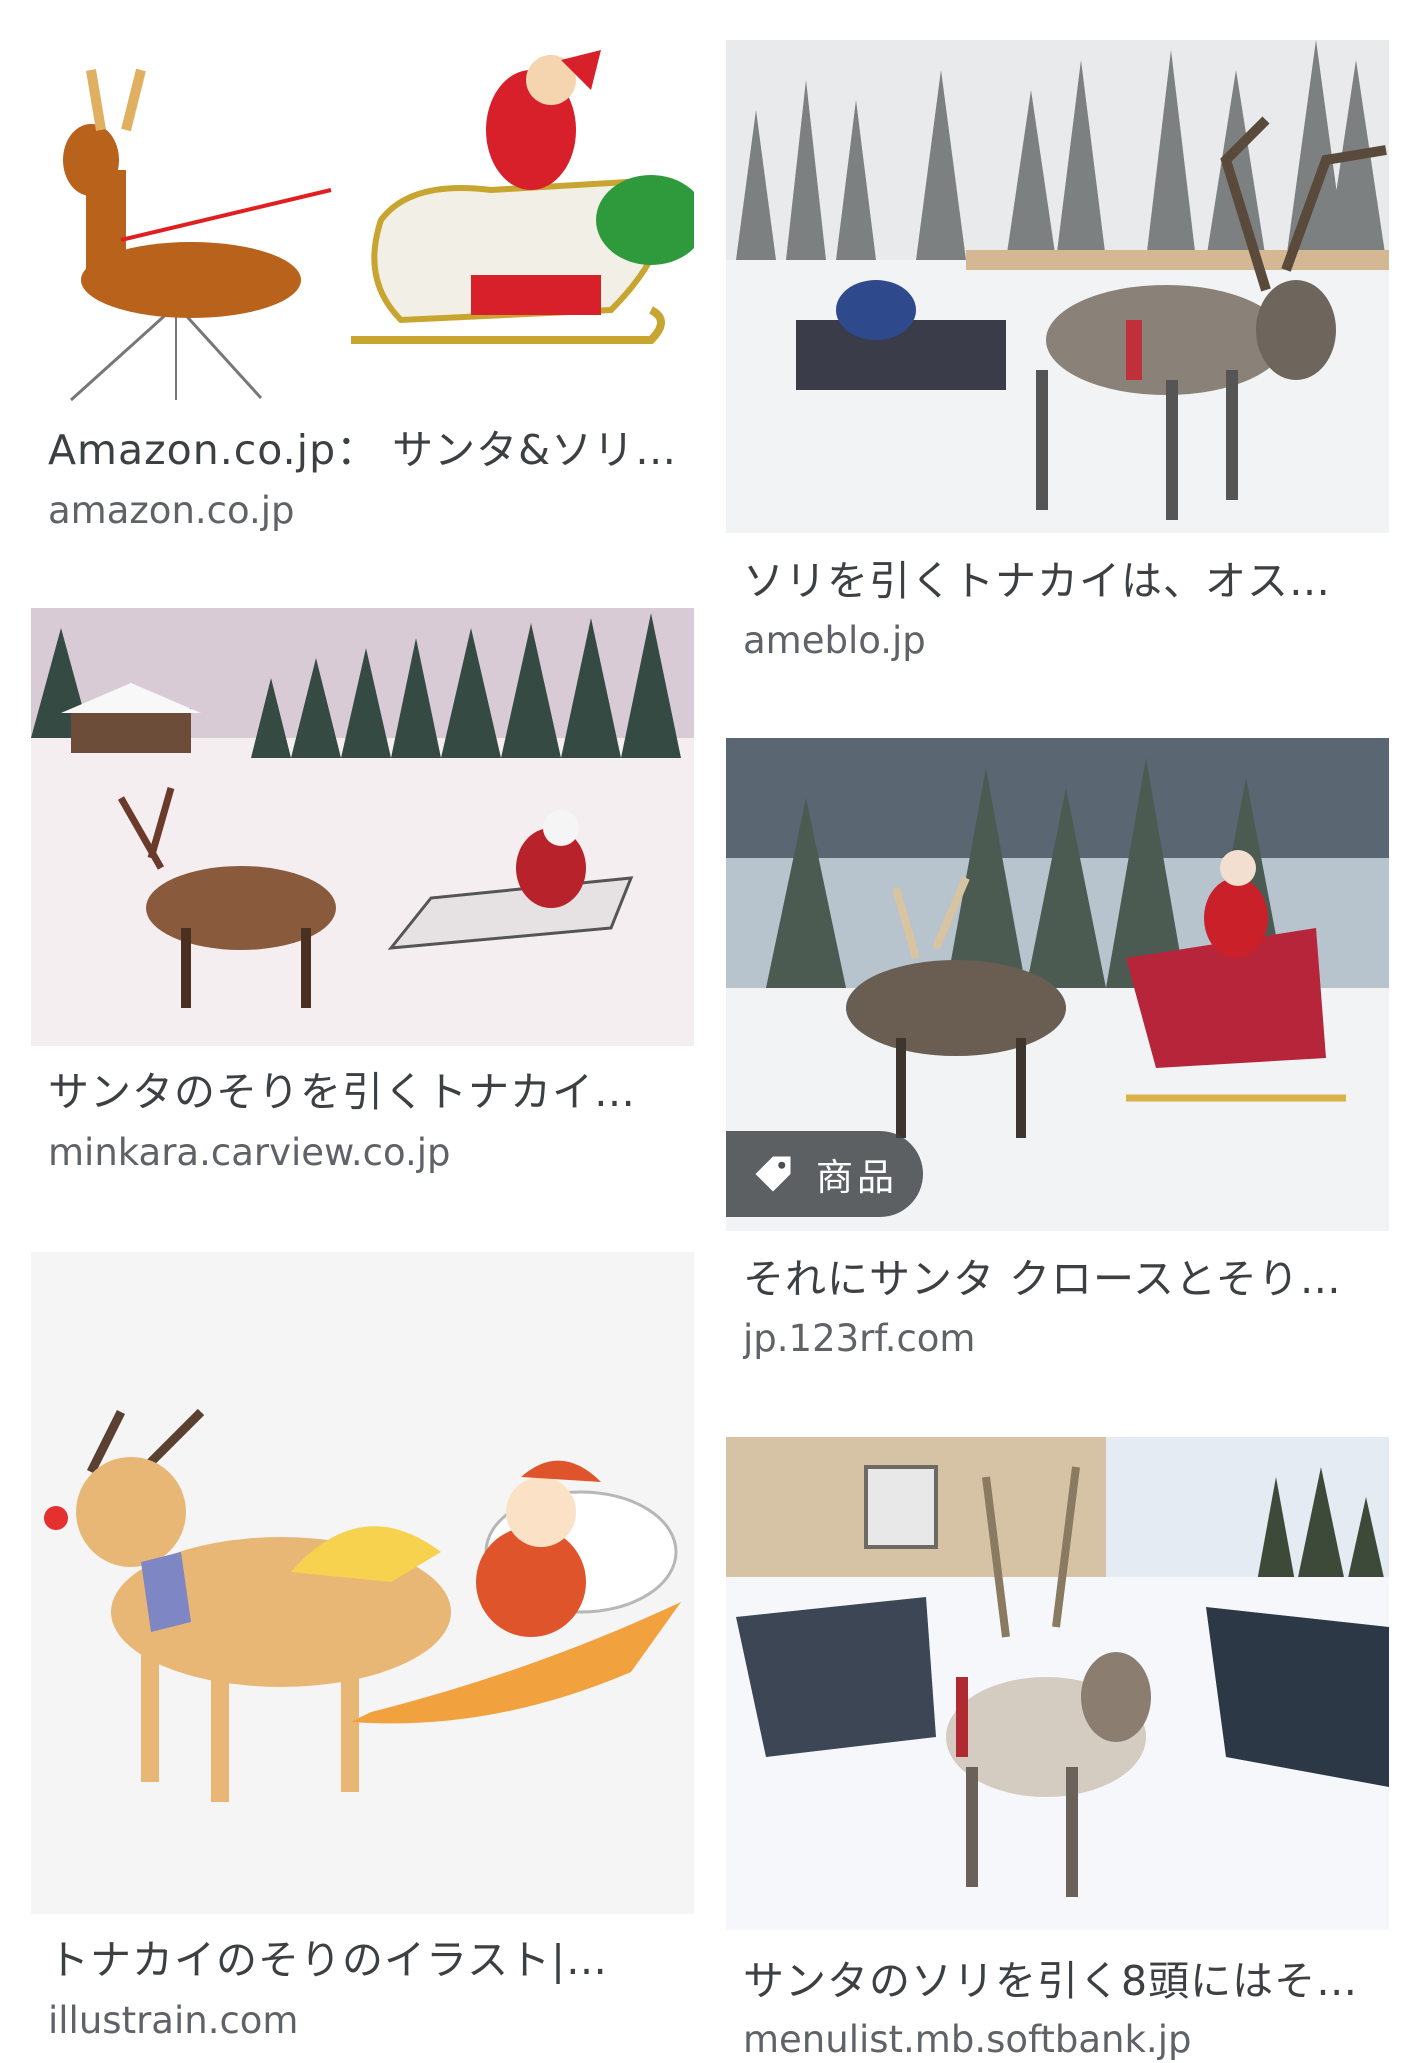  What do you see at coordinates (362, 221) in the screenshot?
I see `result-thumbnail-santa-sleigh-figure` at bounding box center [362, 221].